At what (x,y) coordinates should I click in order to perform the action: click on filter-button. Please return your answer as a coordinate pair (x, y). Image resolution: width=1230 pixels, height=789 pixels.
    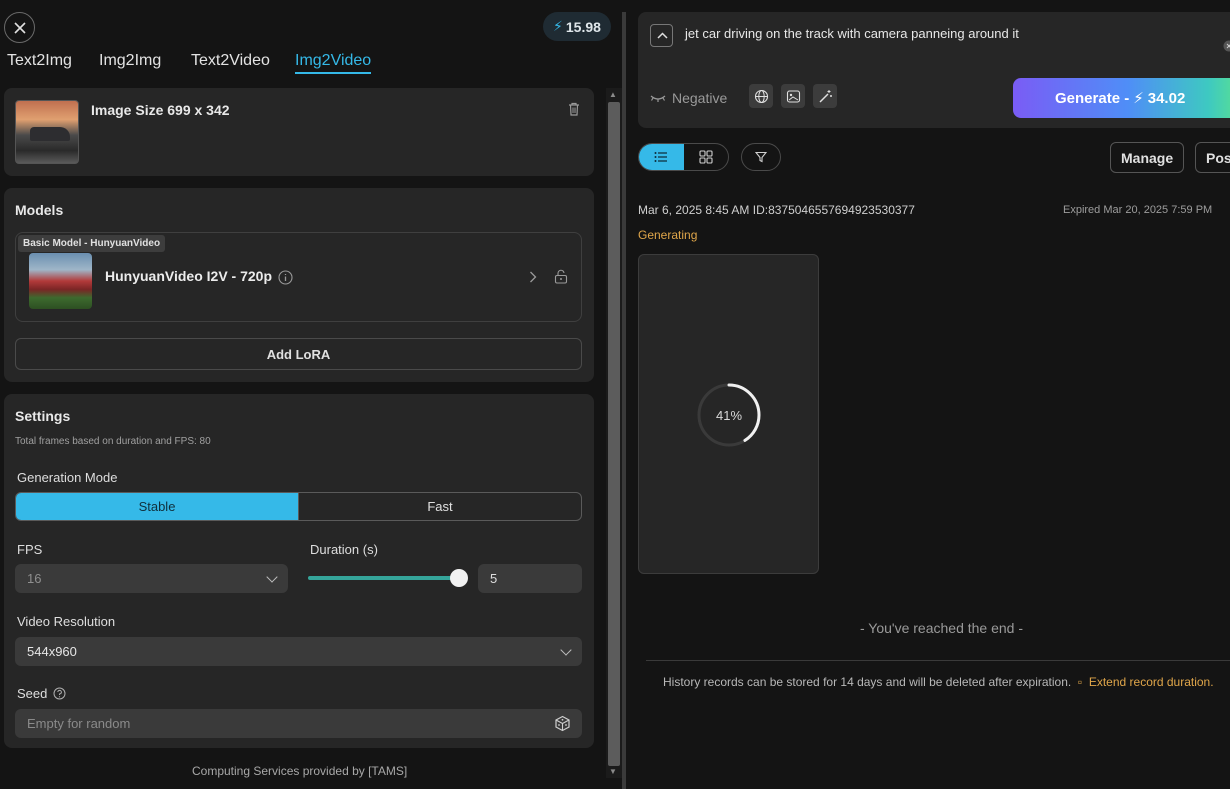
    Looking at the image, I should click on (761, 157).